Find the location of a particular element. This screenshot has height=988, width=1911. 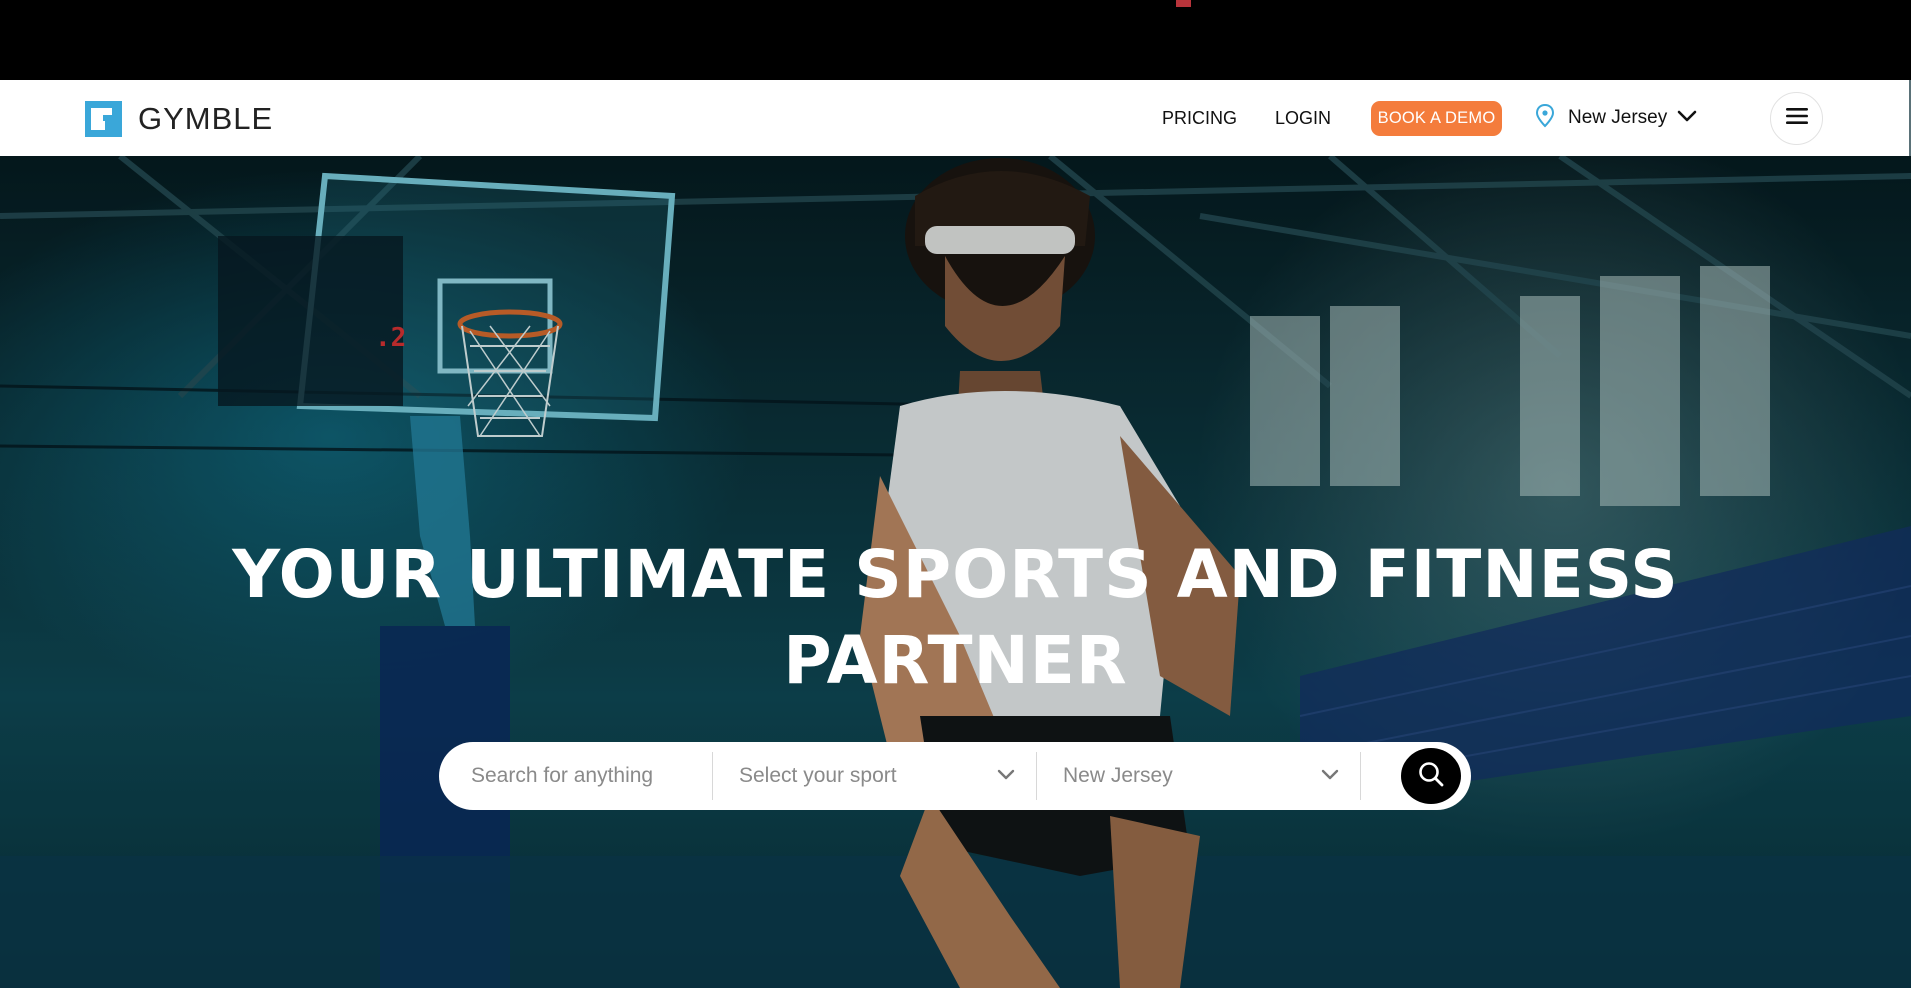

nav-pricing-link: PRICING is located at coordinates (1199, 118).